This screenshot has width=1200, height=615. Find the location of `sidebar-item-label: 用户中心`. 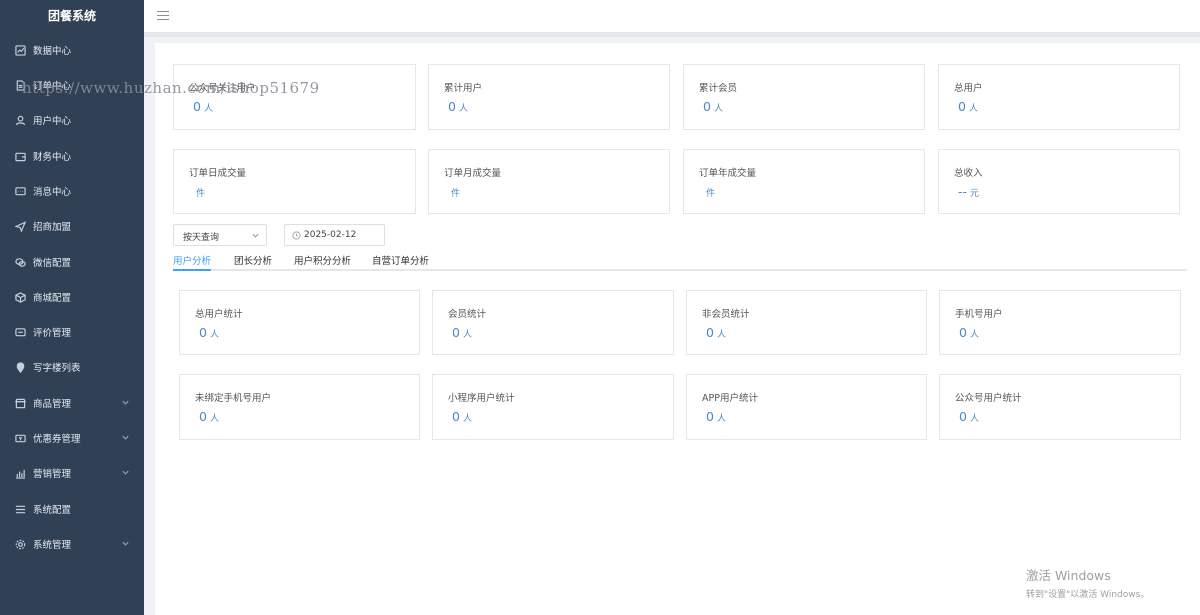

sidebar-item-label: 用户中心 is located at coordinates (52, 121).